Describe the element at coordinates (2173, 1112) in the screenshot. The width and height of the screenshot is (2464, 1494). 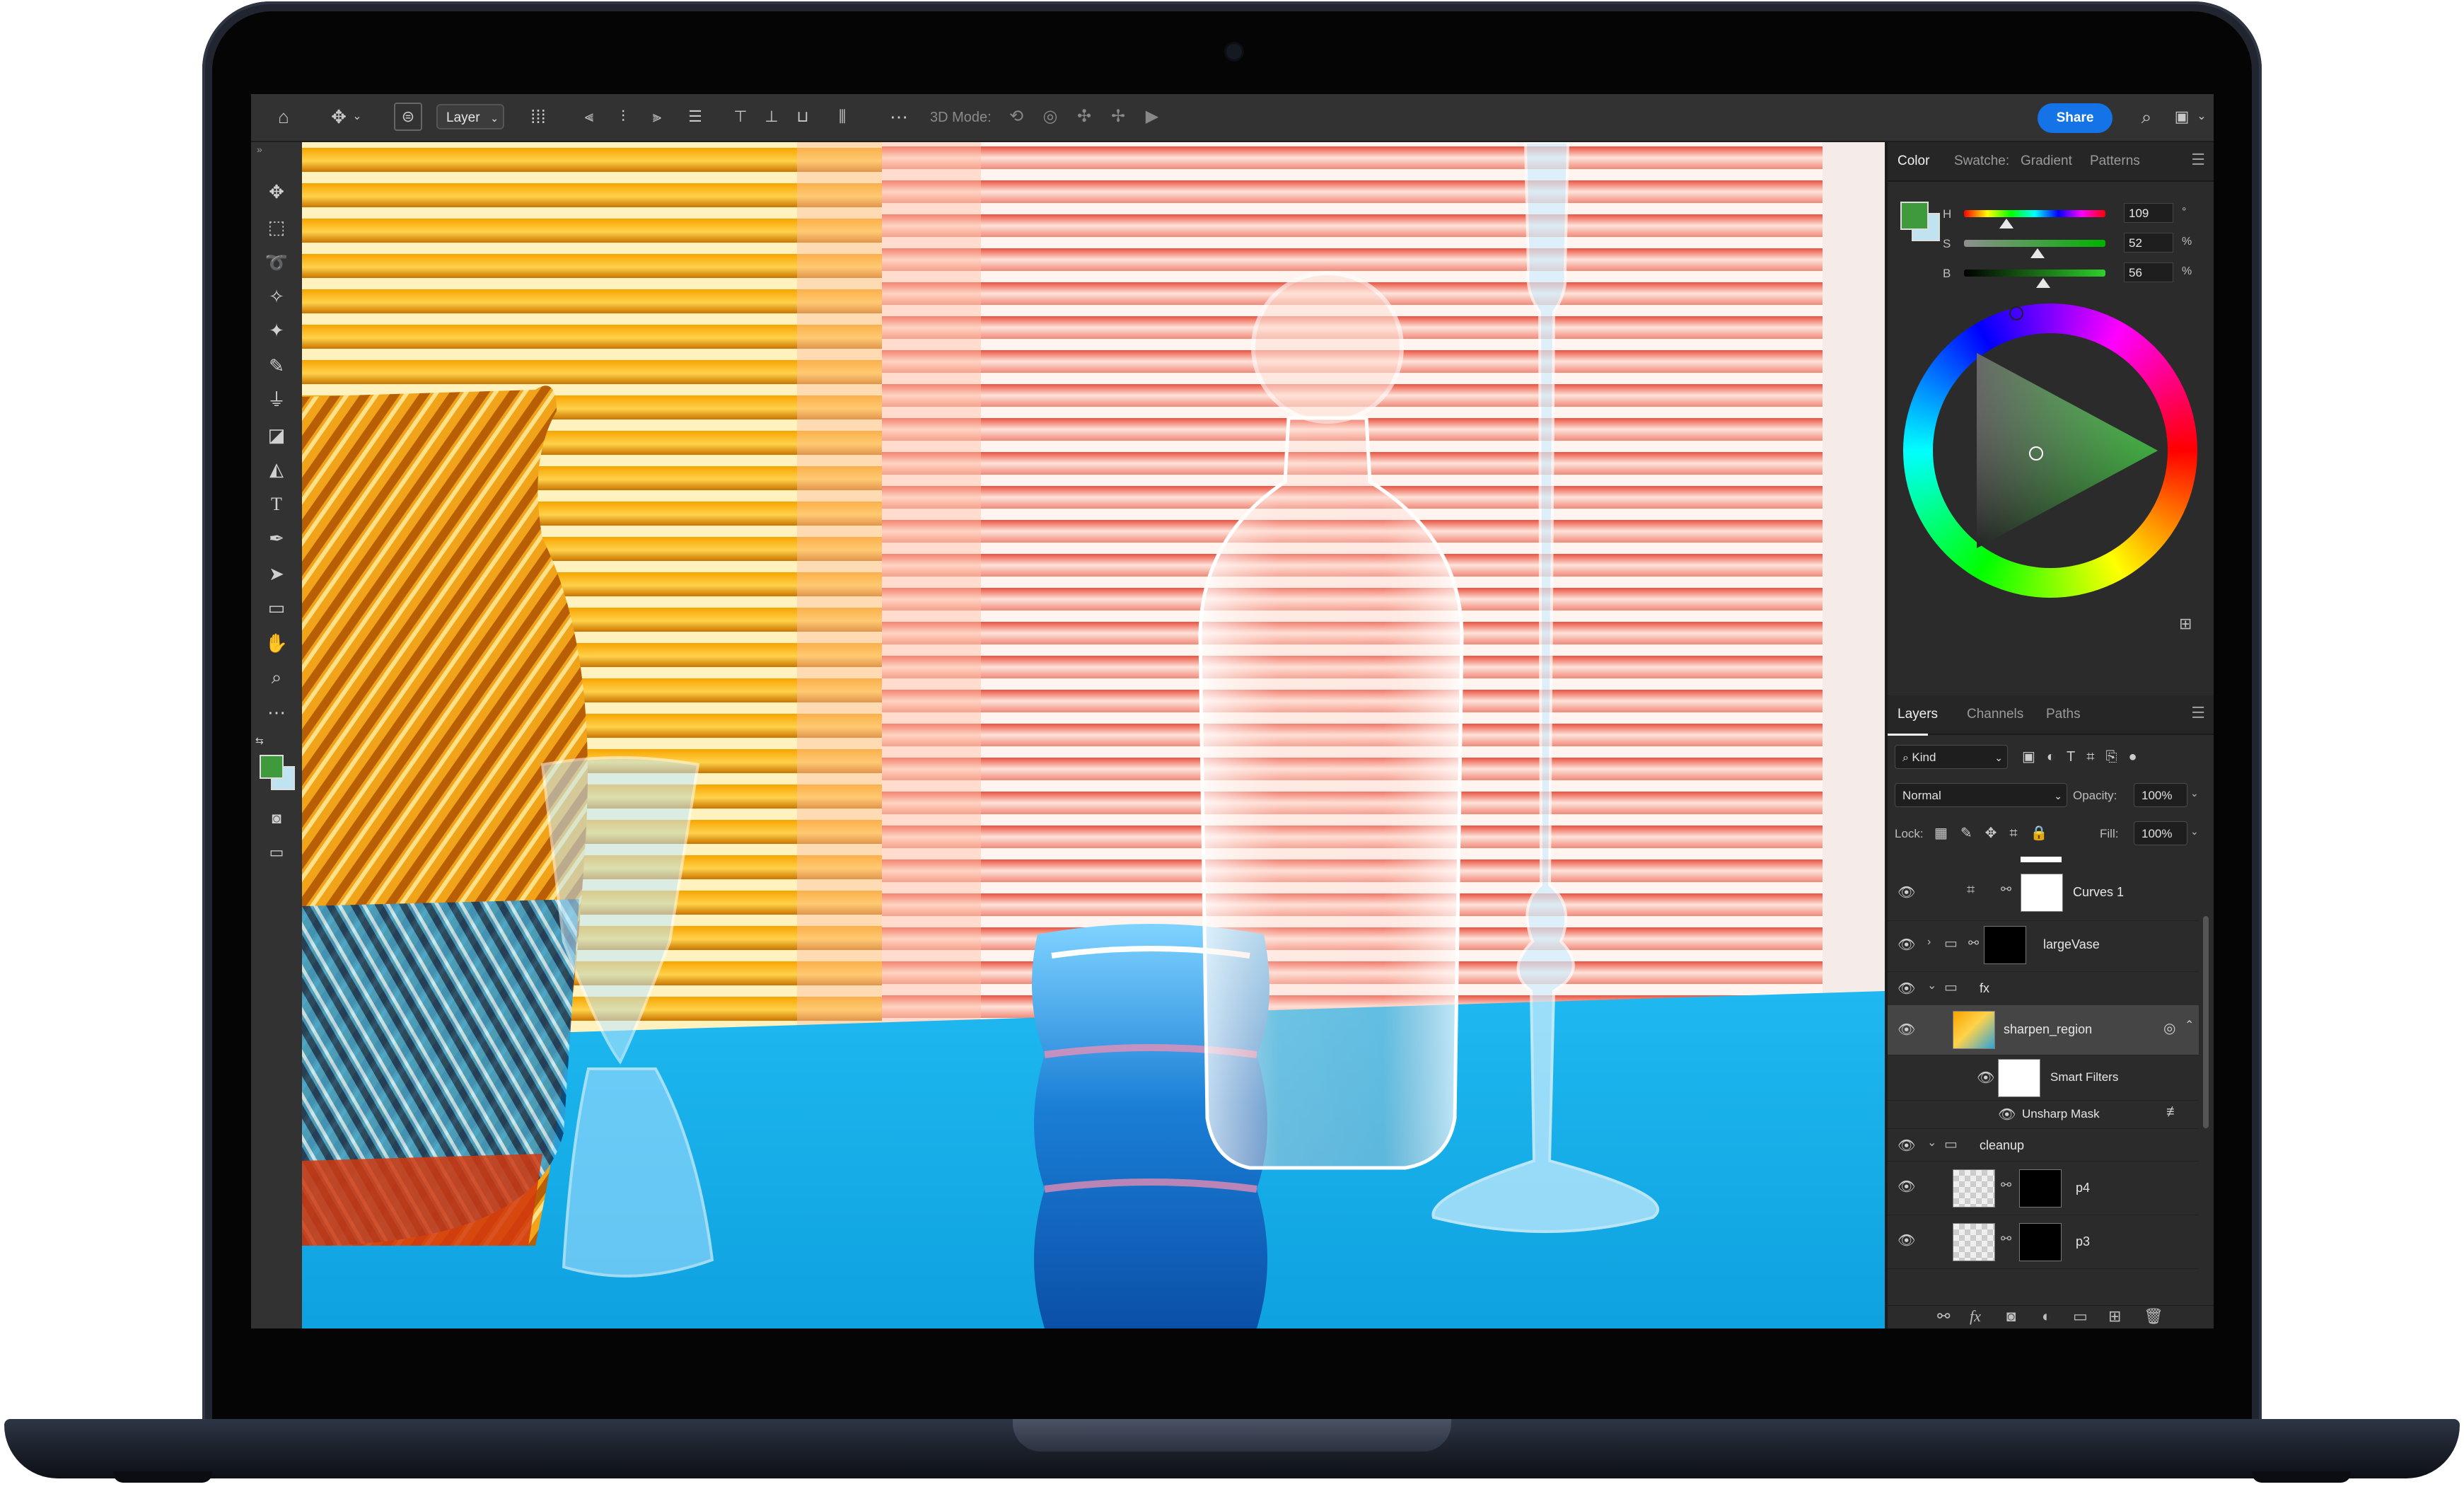
I see `filter-options-icon: ≢` at that location.